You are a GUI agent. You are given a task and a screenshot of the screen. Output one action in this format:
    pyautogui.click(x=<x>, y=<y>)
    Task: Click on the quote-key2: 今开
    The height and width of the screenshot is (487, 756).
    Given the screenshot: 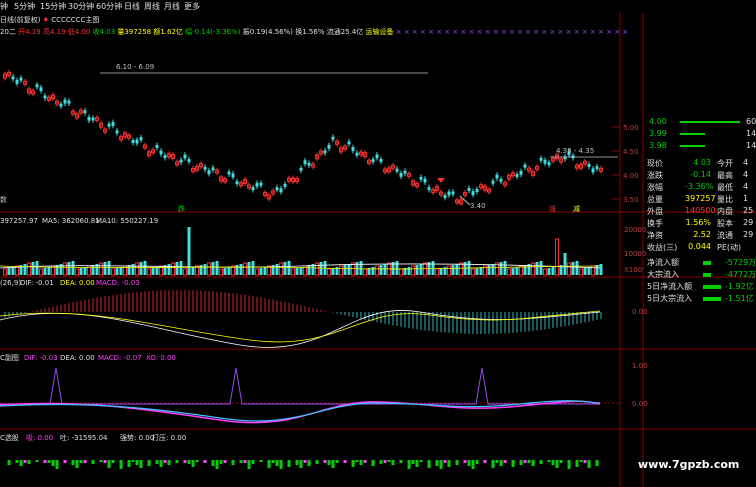 What is the action you would take?
    pyautogui.click(x=725, y=163)
    